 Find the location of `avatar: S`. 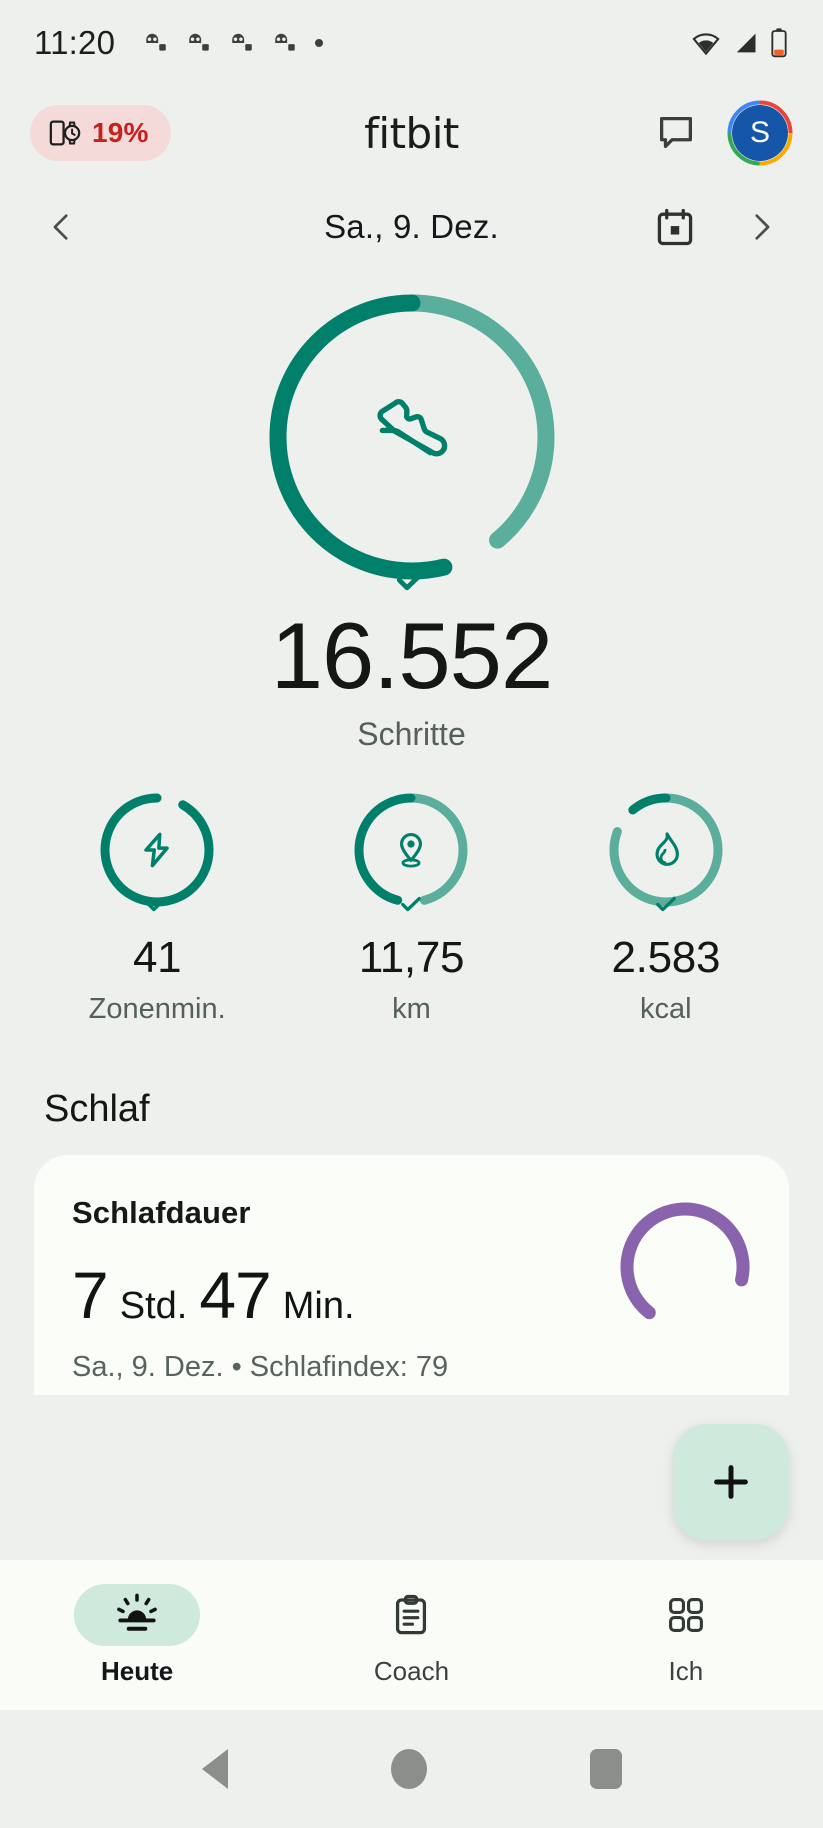

avatar: S is located at coordinates (760, 133).